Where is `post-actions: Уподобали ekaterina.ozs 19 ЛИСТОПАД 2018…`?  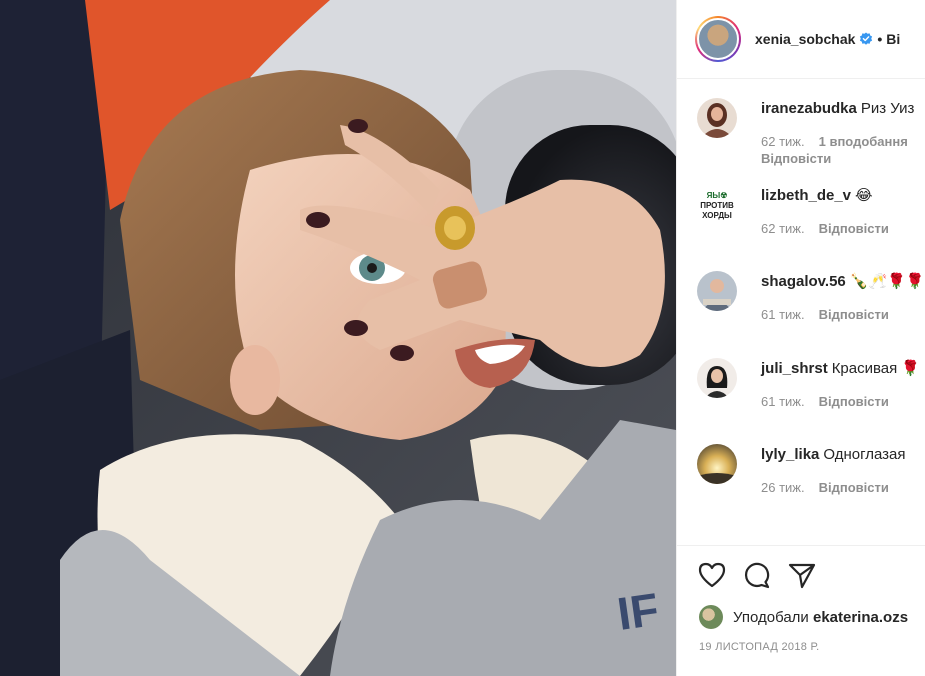
post-actions: Уподобали ekaterina.ozs 19 ЛИСТОПАД 2018… is located at coordinates (801, 599).